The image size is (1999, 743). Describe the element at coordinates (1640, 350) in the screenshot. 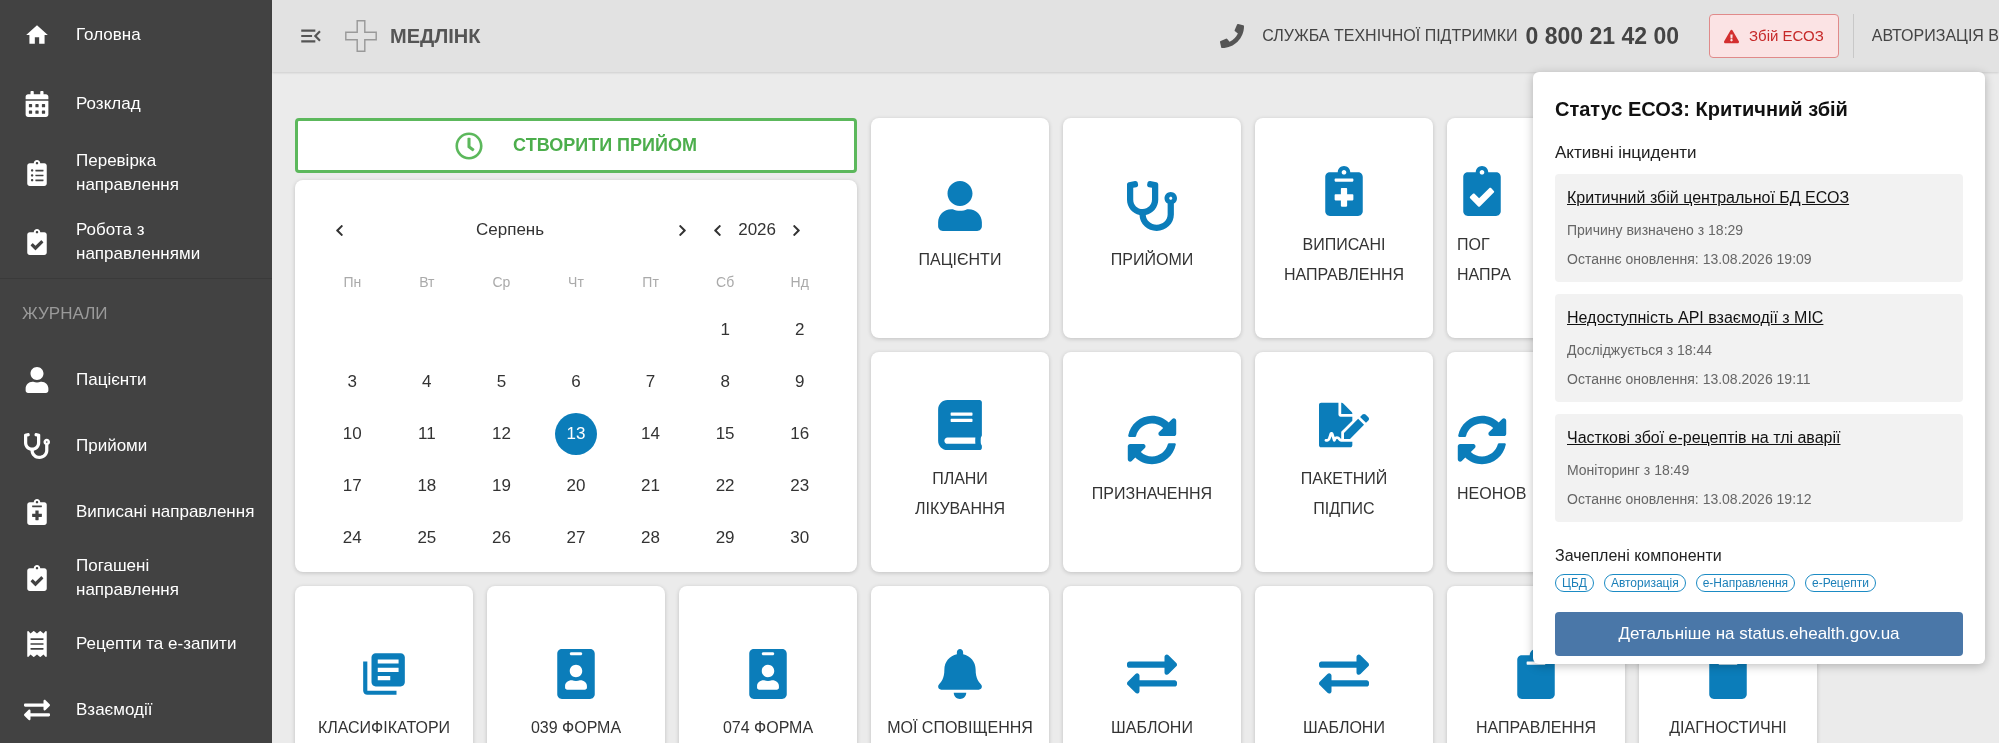

I see `incident-status: Досліджується з 18:44` at that location.